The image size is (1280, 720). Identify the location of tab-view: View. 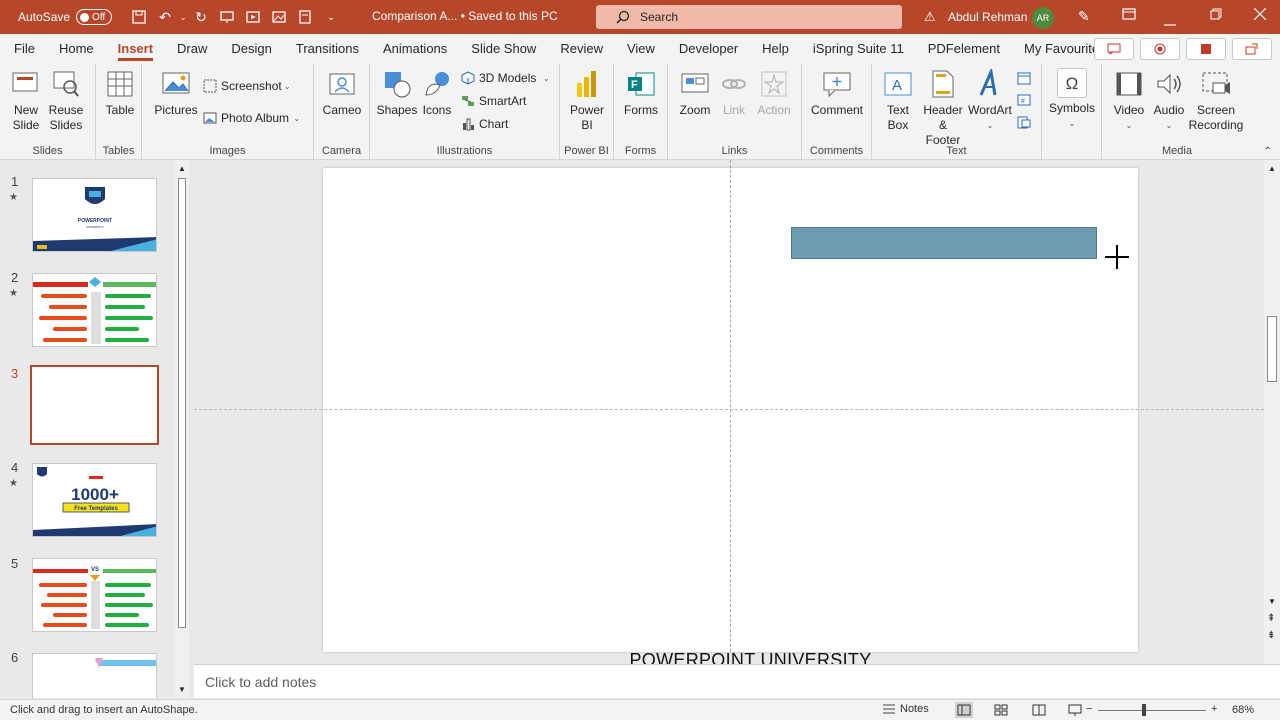
(641, 49).